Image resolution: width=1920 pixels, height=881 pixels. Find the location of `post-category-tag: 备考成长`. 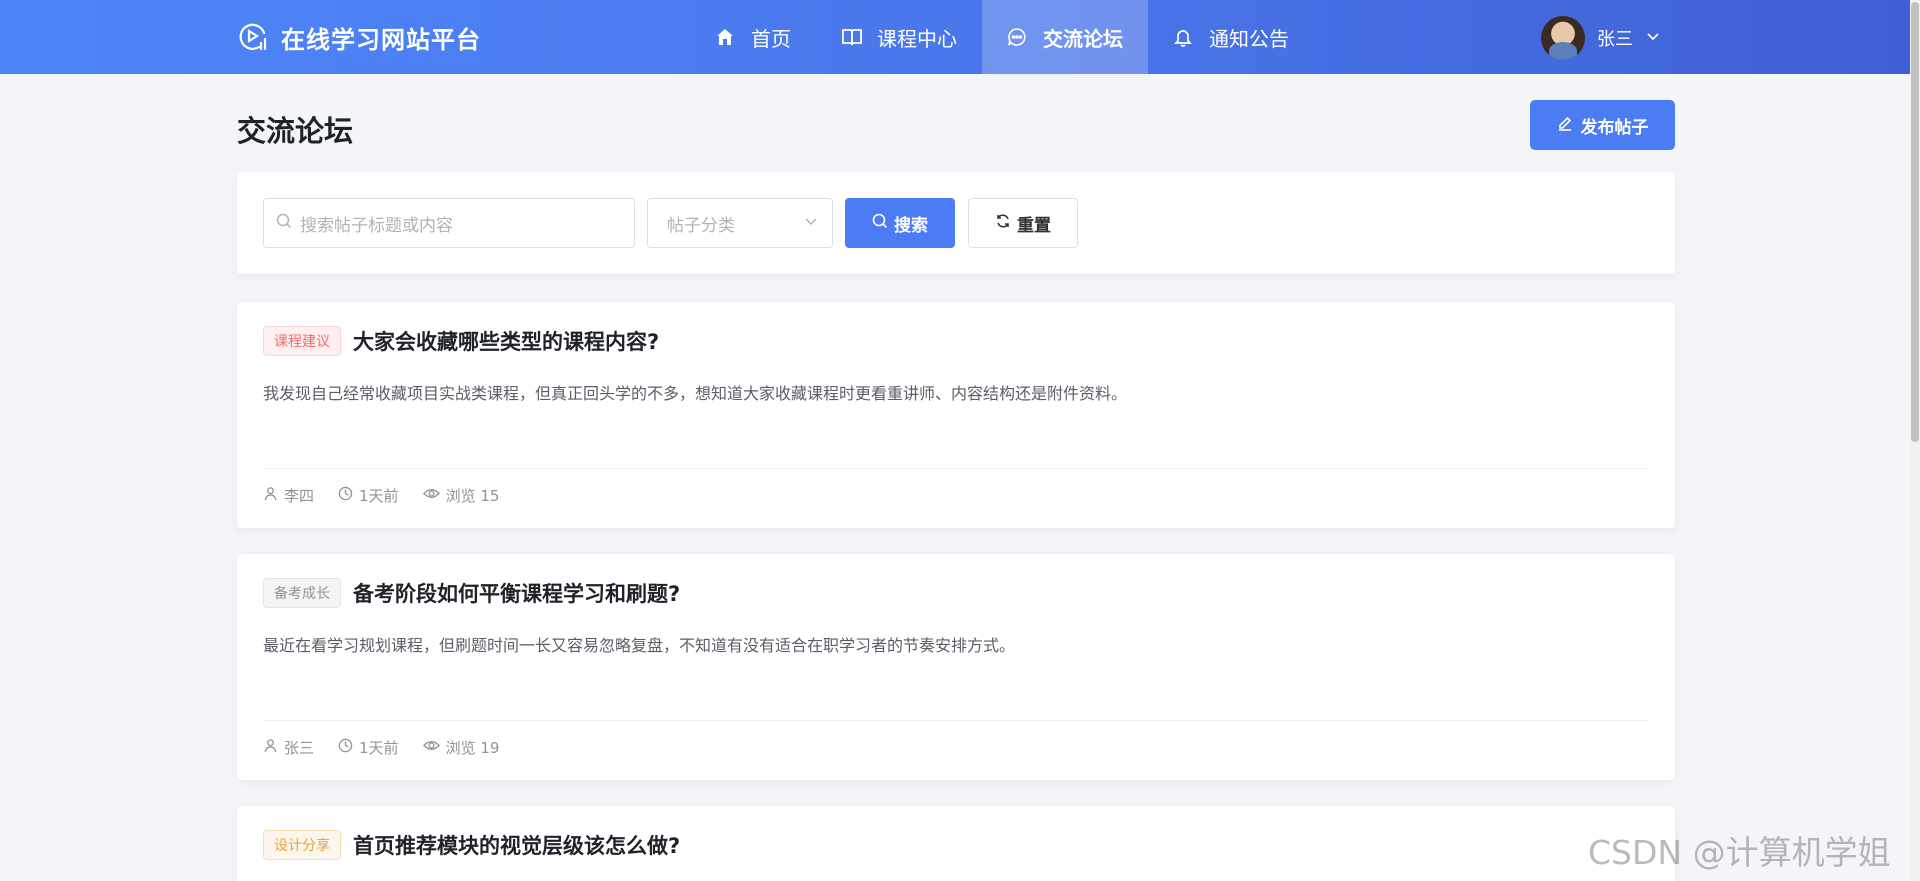

post-category-tag: 备考成长 is located at coordinates (302, 593).